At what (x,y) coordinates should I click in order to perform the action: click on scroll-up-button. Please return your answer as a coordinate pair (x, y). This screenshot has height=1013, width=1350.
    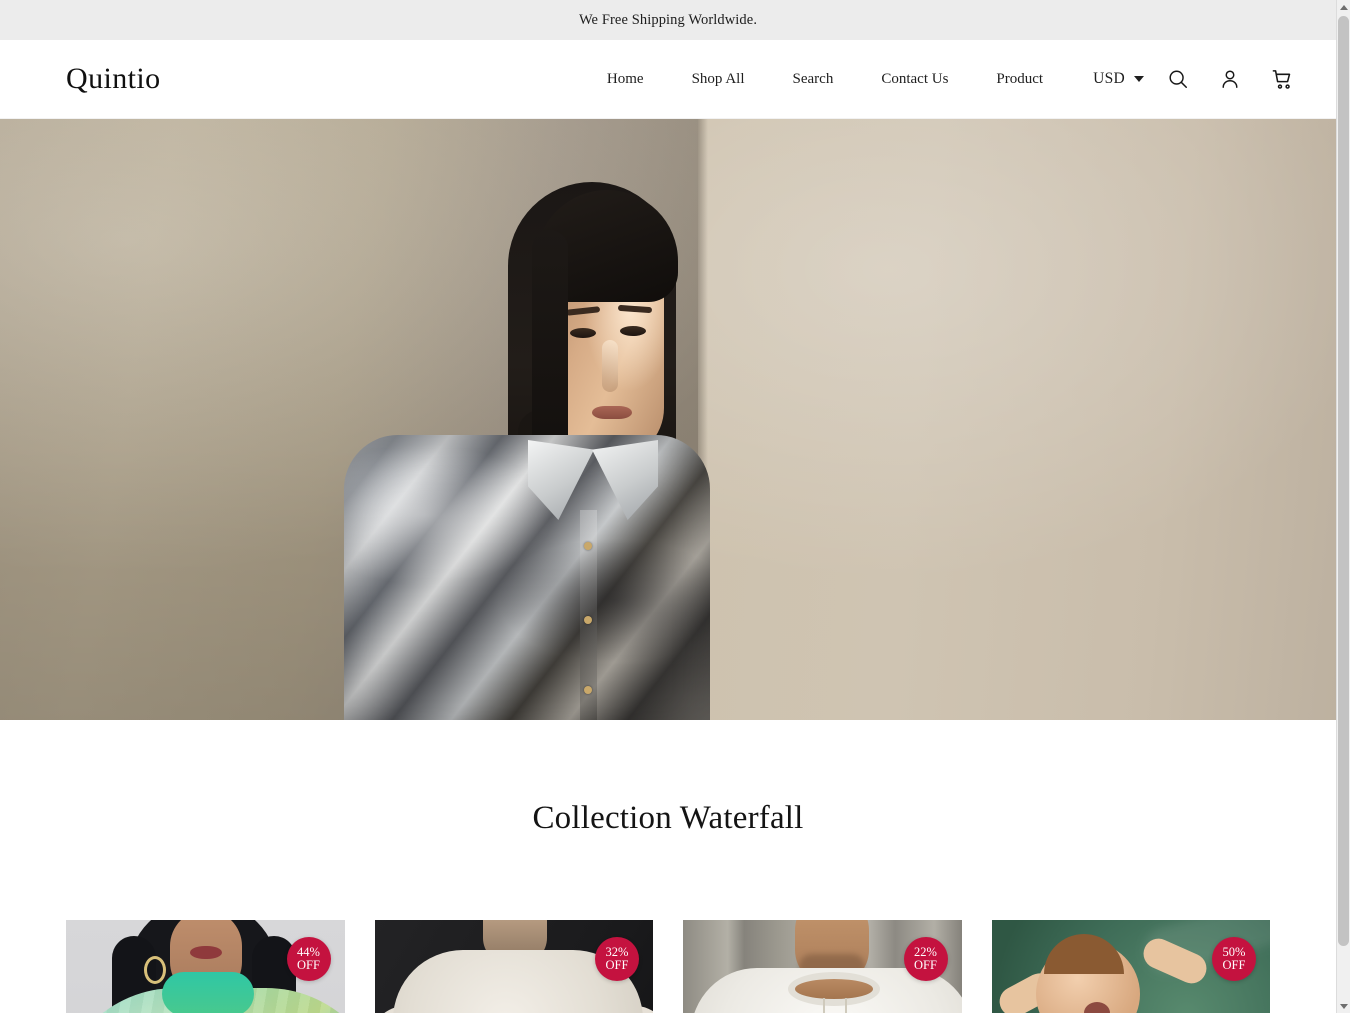
    Looking at the image, I should click on (1343, 7).